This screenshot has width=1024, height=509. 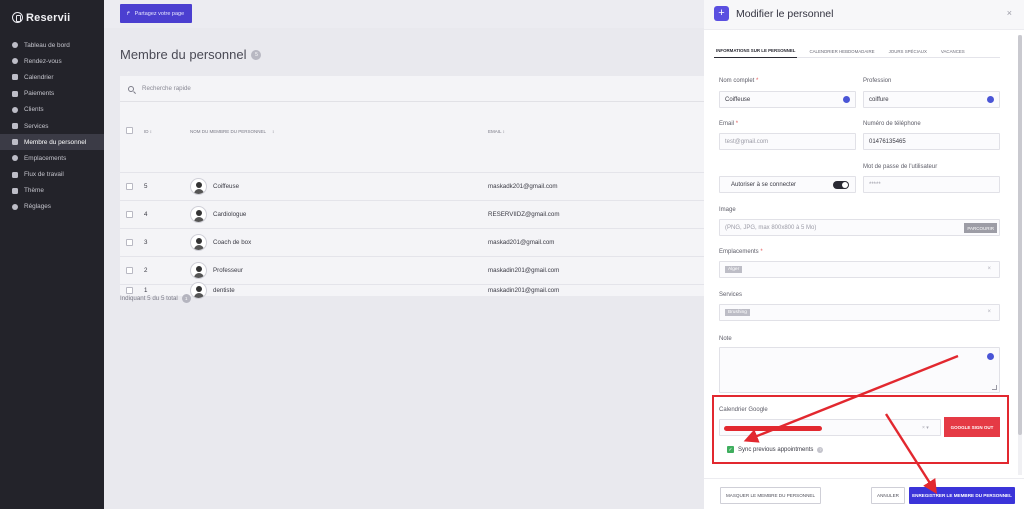 What do you see at coordinates (756, 51) in the screenshot?
I see `tab-staff-info: Informations sur le personnel` at bounding box center [756, 51].